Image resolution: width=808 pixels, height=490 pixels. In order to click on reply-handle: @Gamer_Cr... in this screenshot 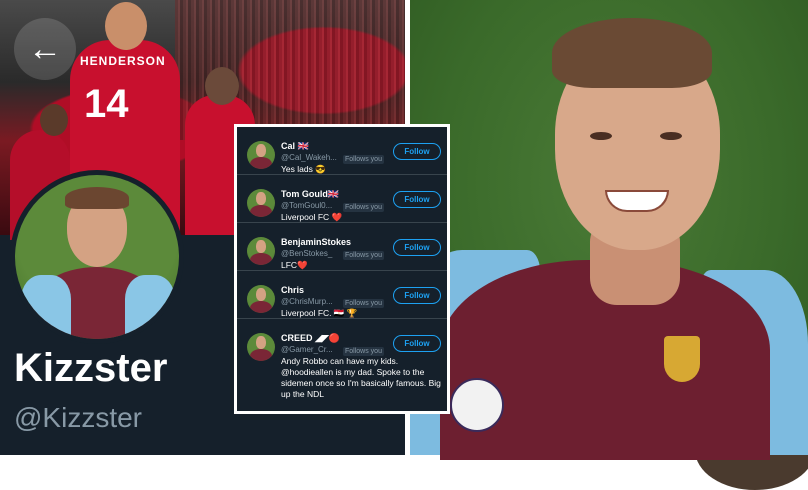, I will do `click(307, 349)`.